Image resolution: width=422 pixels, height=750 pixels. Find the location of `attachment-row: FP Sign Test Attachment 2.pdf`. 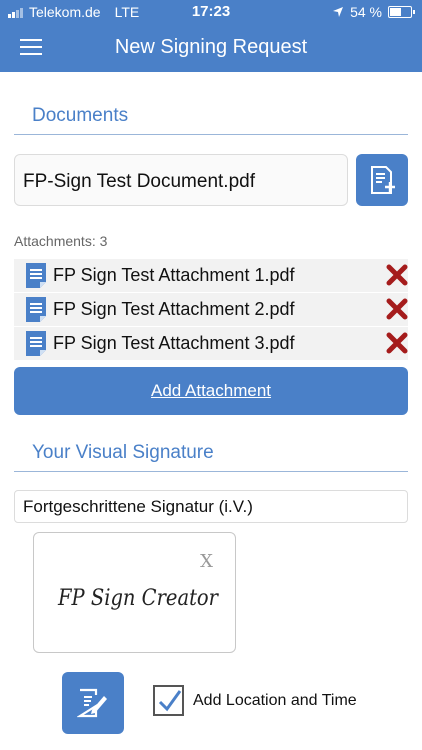

attachment-row: FP Sign Test Attachment 2.pdf is located at coordinates (211, 309).